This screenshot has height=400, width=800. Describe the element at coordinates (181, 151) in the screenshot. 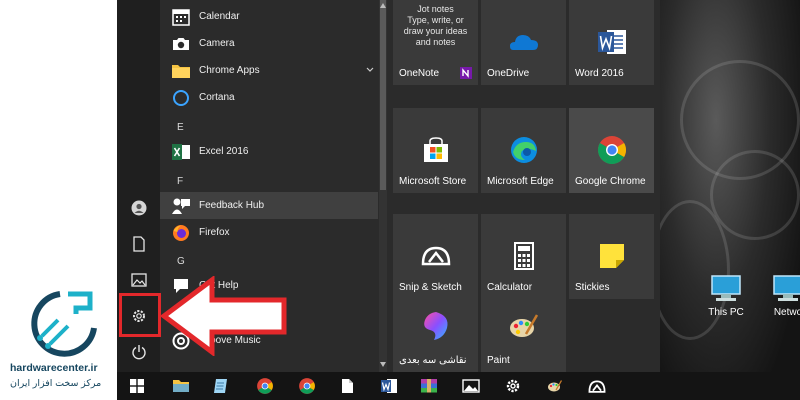

I see `excel-icon` at that location.